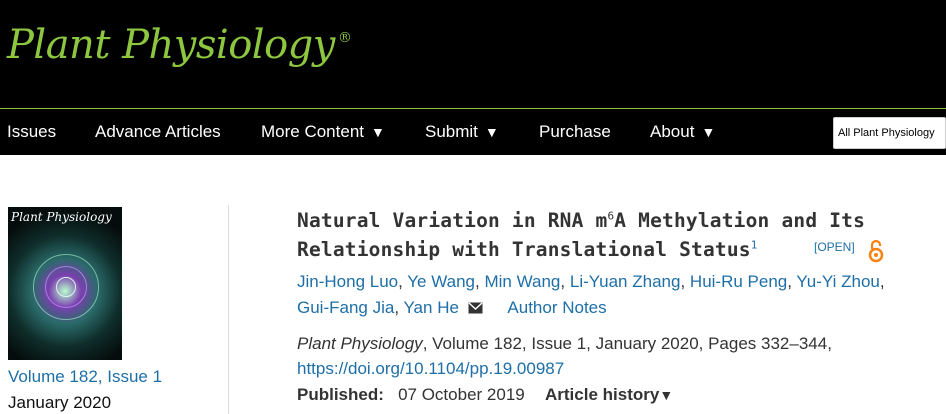 This screenshot has height=414, width=946. I want to click on nav-submit-label: Submit, so click(451, 131).